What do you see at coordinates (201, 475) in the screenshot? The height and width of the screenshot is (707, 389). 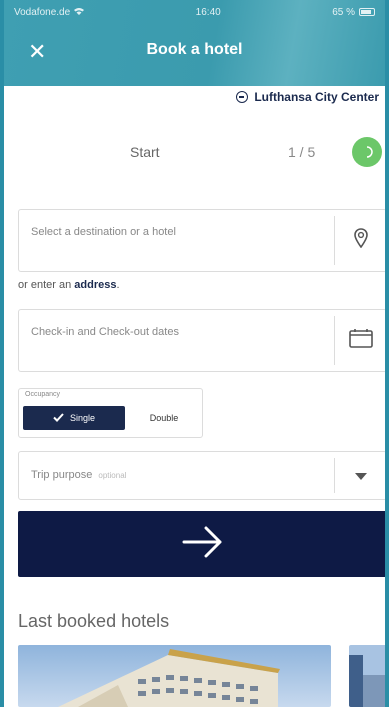 I see `trip-purpose-select: Trip purpose optional` at bounding box center [201, 475].